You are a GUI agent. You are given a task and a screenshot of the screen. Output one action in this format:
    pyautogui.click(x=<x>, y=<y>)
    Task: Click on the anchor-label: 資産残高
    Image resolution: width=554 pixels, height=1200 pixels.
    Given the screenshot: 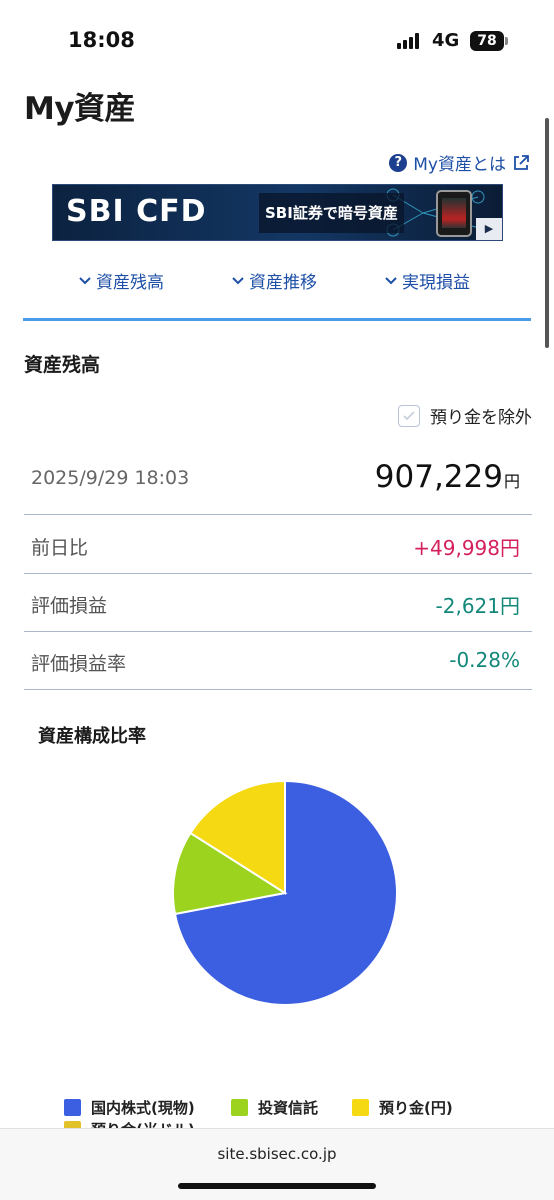 What is the action you would take?
    pyautogui.click(x=130, y=283)
    